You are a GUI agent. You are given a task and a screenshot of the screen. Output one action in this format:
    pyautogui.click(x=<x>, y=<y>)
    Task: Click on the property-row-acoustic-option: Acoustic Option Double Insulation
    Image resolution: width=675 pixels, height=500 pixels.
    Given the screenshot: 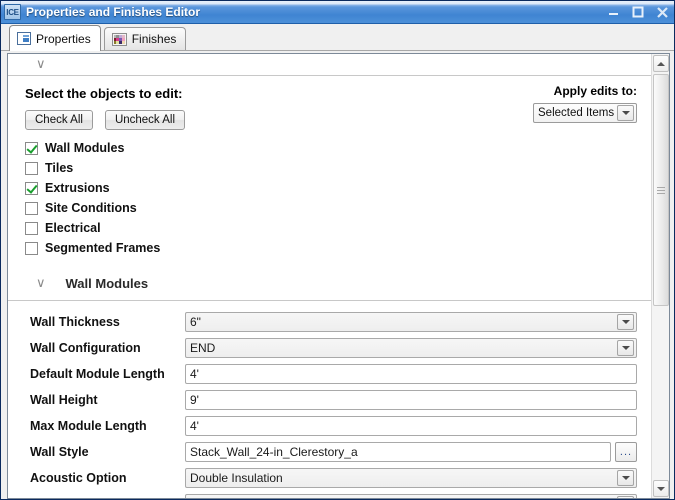 What is the action you would take?
    pyautogui.click(x=329, y=478)
    